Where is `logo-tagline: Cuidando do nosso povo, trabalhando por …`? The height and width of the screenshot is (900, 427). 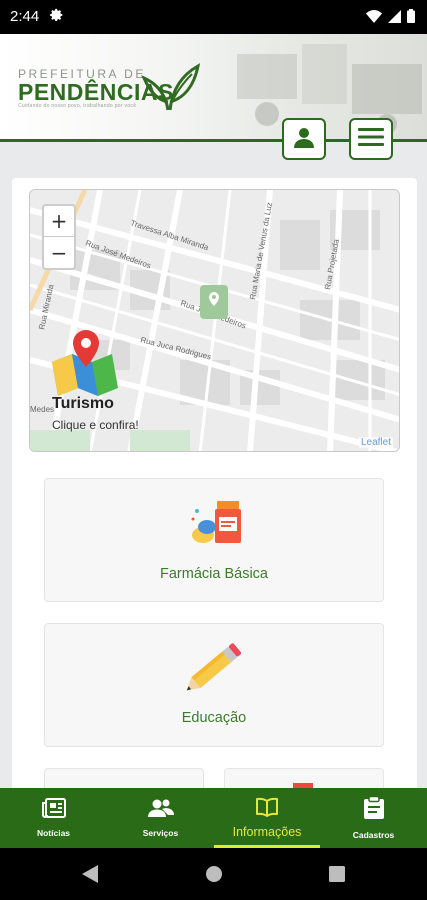 logo-tagline: Cuidando do nosso povo, trabalhando por … is located at coordinates (77, 106).